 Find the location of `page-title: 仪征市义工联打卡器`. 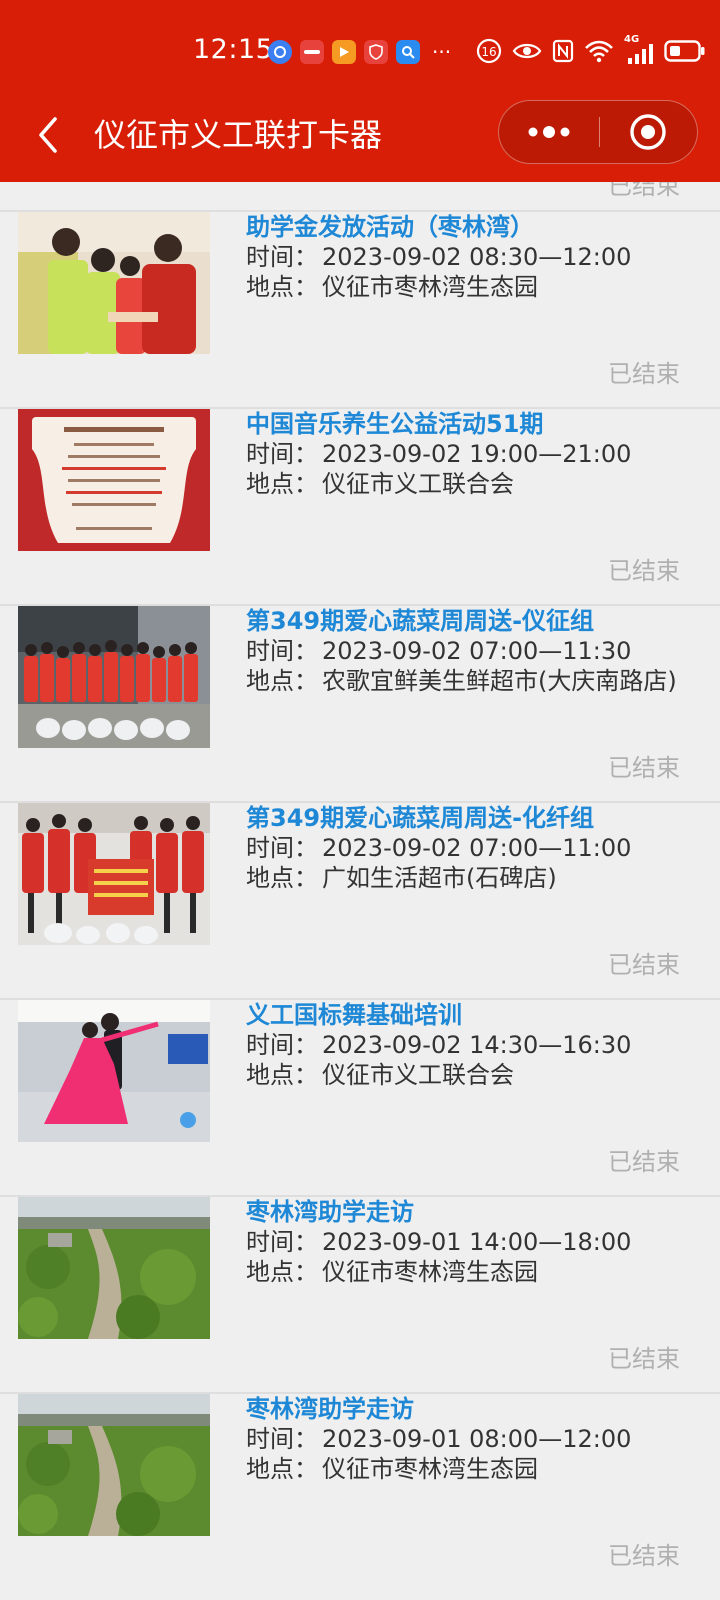

page-title: 仪征市义工联打卡器 is located at coordinates (238, 135).